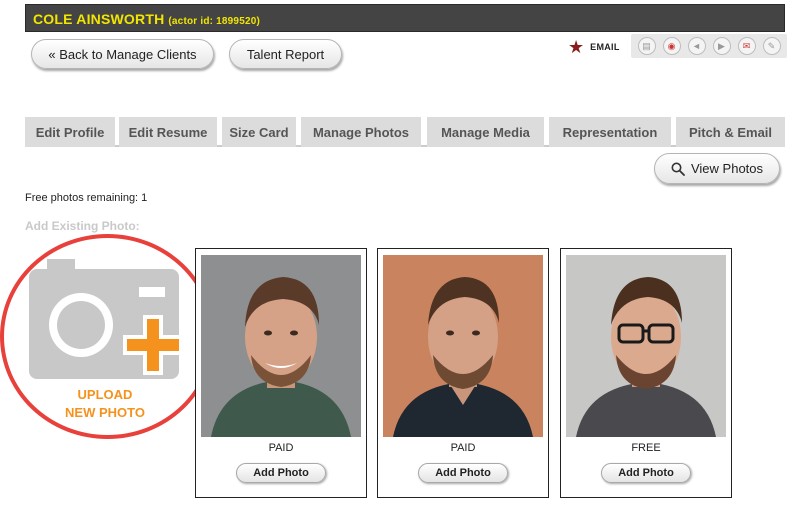 The image size is (807, 531). Describe the element at coordinates (678, 169) in the screenshot. I see `search-icon` at that location.